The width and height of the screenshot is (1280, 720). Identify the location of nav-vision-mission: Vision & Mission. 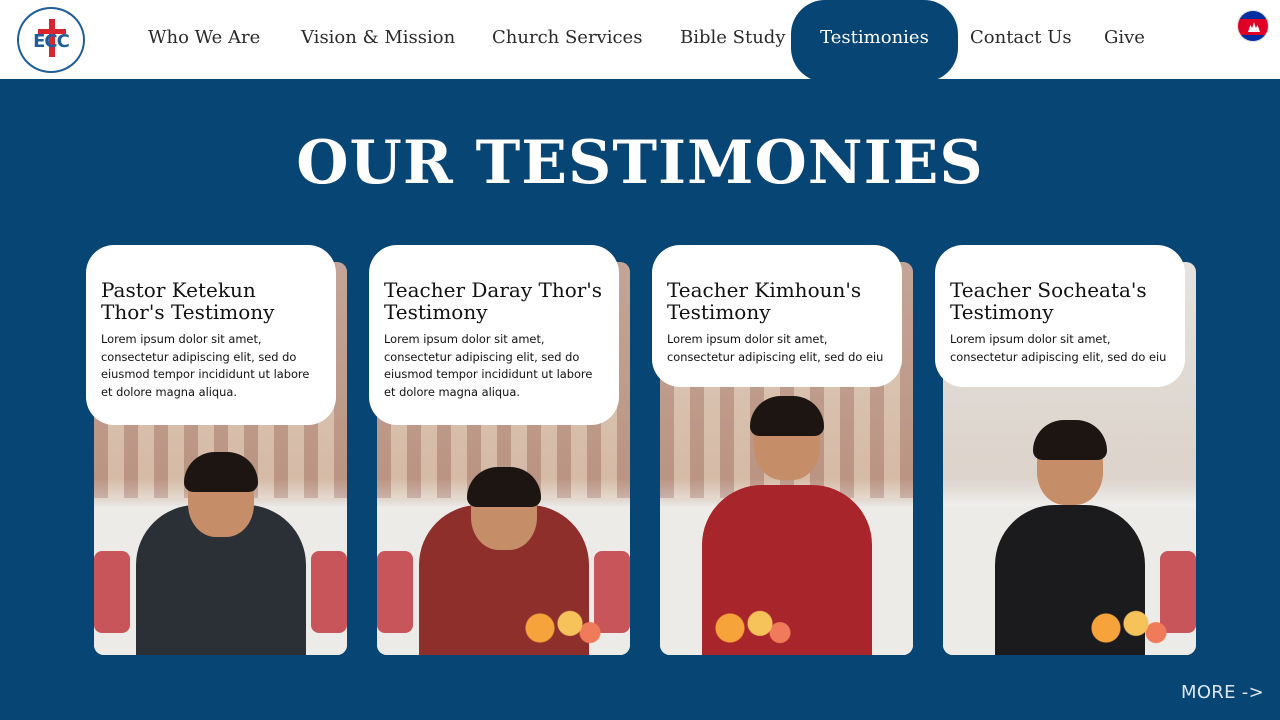
(378, 37).